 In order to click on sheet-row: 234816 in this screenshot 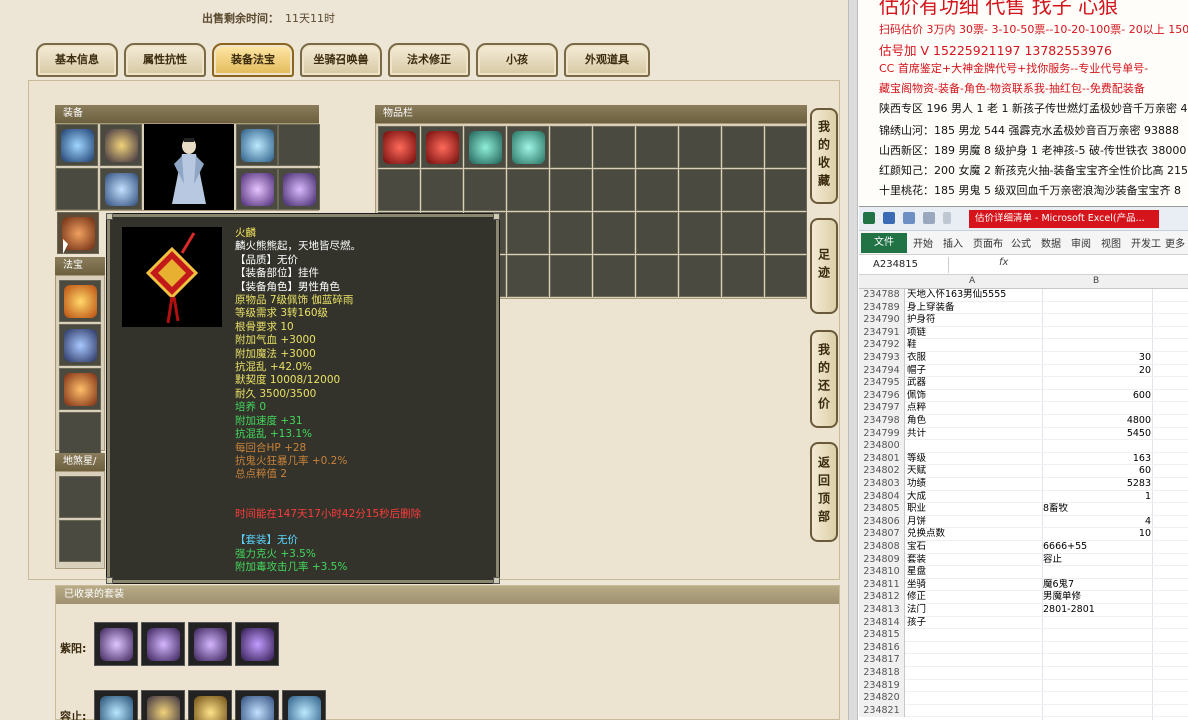, I will do `click(1023, 648)`.